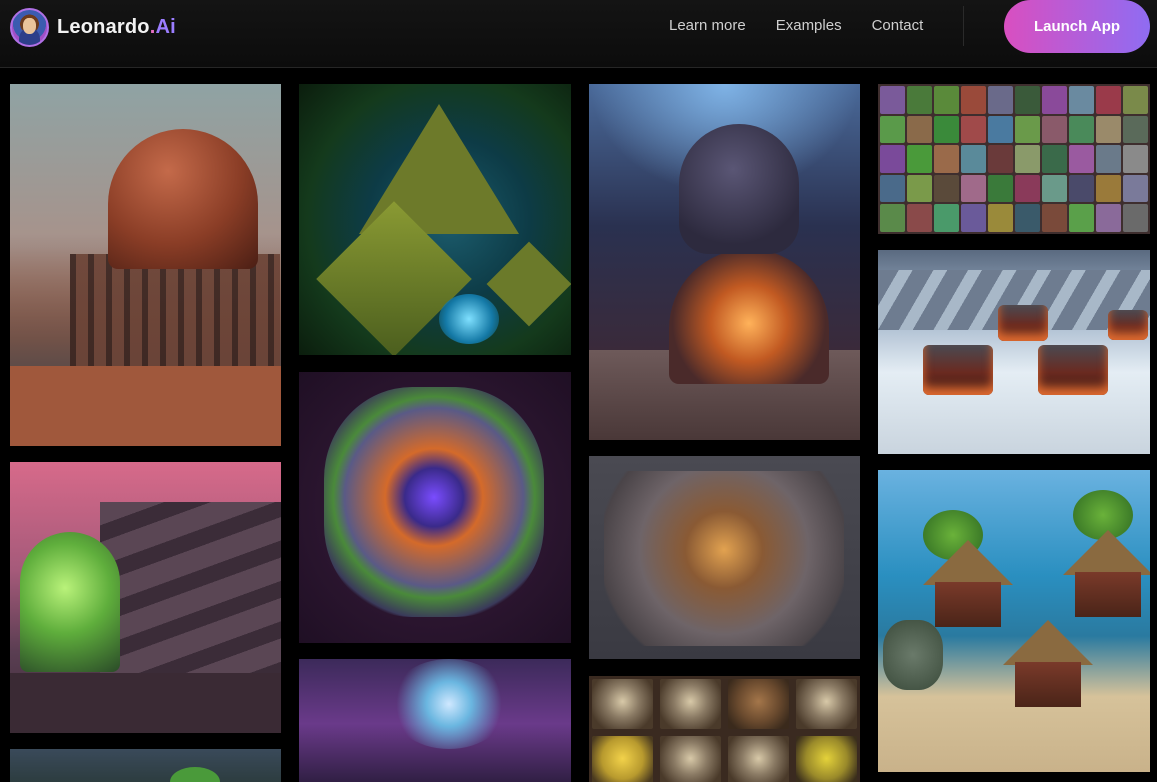 Image resolution: width=1157 pixels, height=782 pixels. I want to click on top-nav: Learn more Examples Contact, so click(811, 26).